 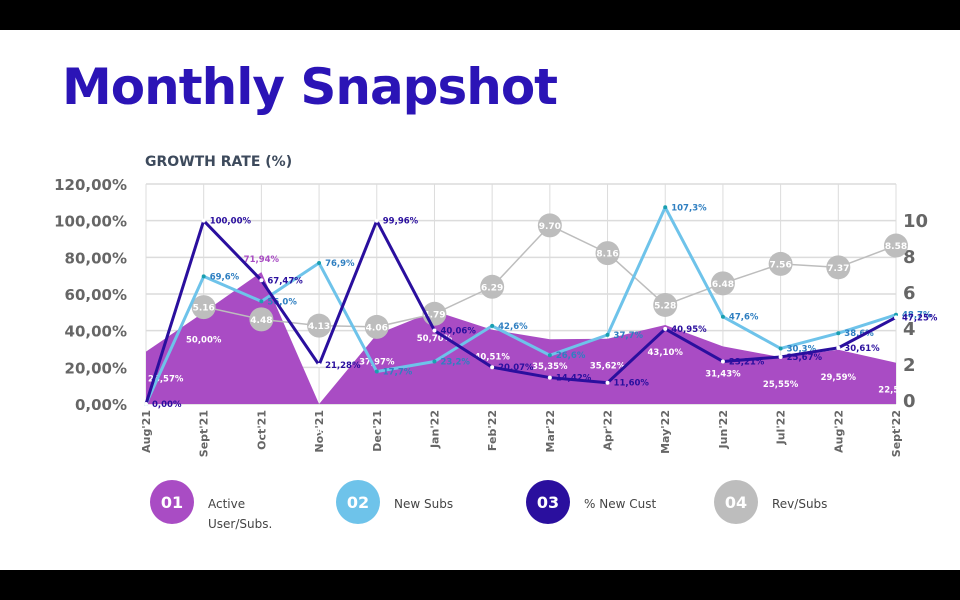 I want to click on y-left-tick: 100,00%, so click(x=90, y=222).